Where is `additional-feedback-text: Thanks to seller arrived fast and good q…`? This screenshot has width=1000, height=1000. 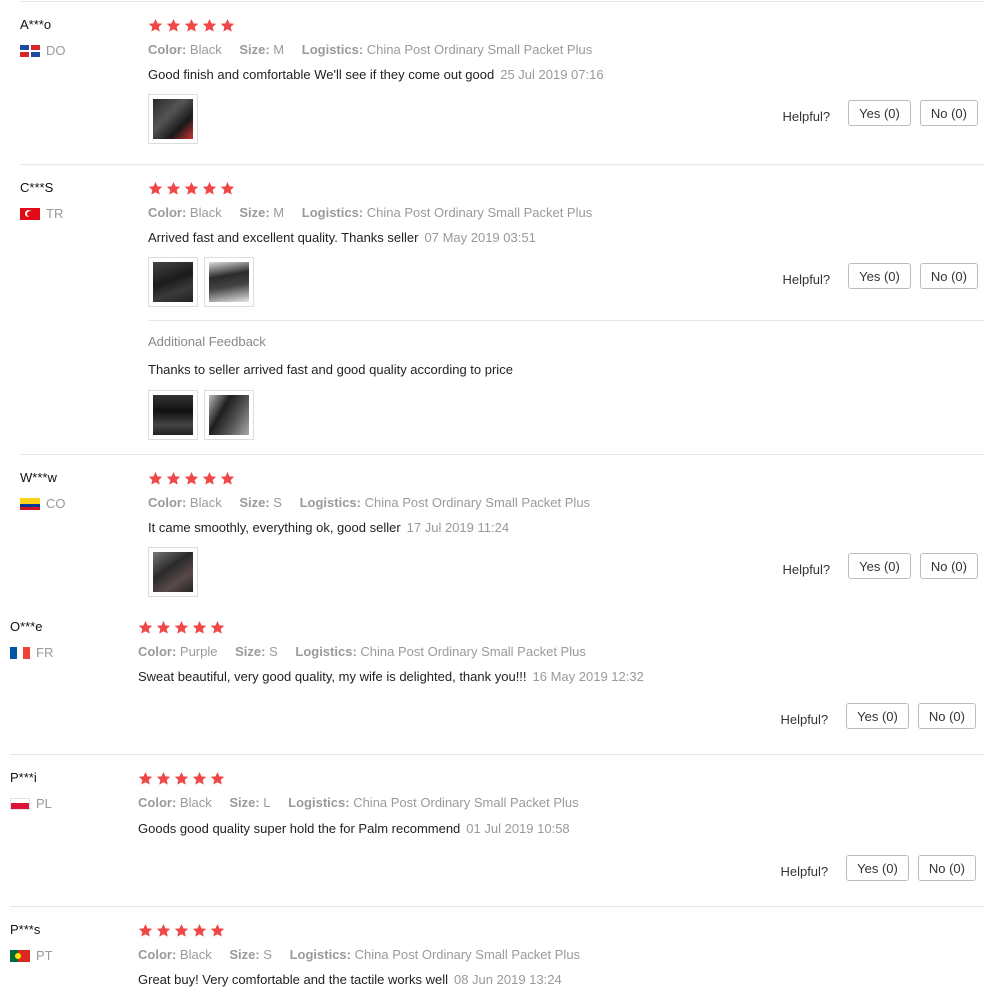
additional-feedback-text: Thanks to seller arrived fast and good q… is located at coordinates (330, 369).